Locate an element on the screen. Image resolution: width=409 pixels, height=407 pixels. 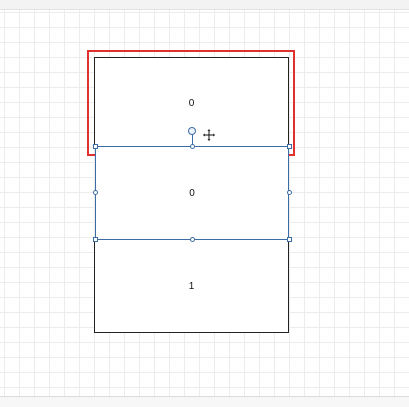
resize-handle-top-left is located at coordinates (95, 146).